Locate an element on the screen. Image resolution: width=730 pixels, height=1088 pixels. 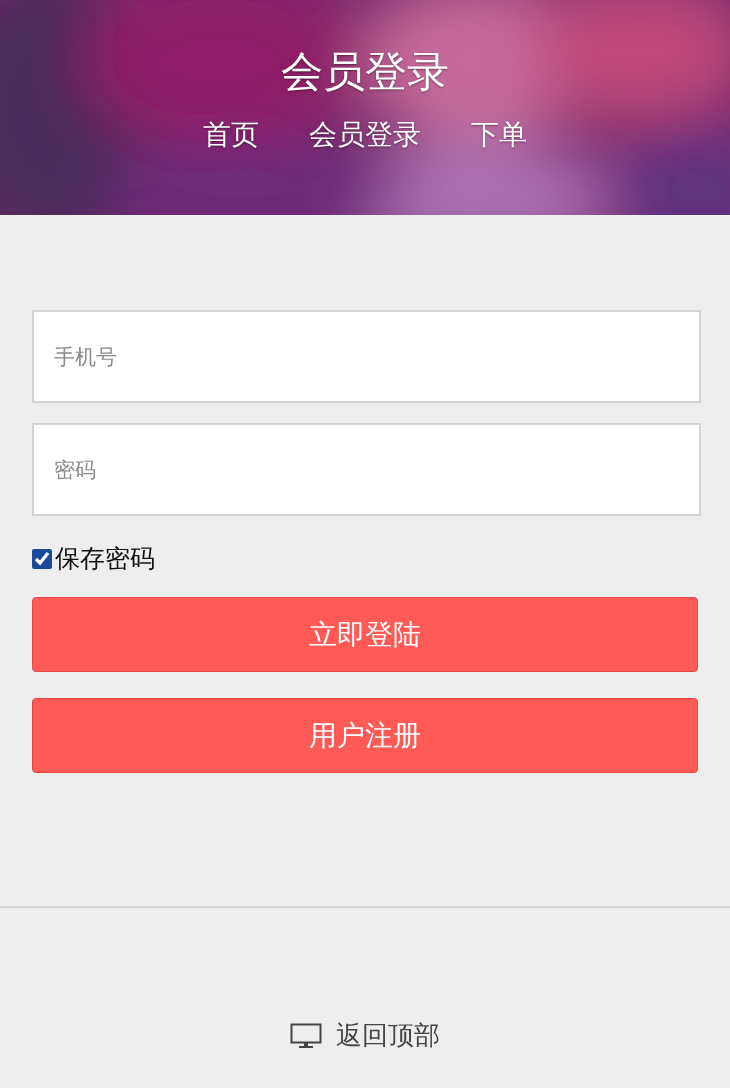
nav-link: 会员登录 is located at coordinates (365, 135).